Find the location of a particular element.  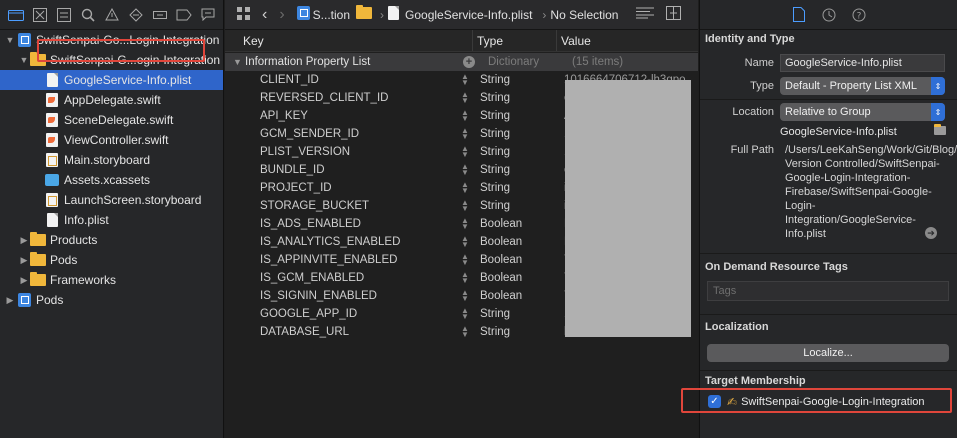

plist-column-headers: Key Type Value is located at coordinates (461, 41).